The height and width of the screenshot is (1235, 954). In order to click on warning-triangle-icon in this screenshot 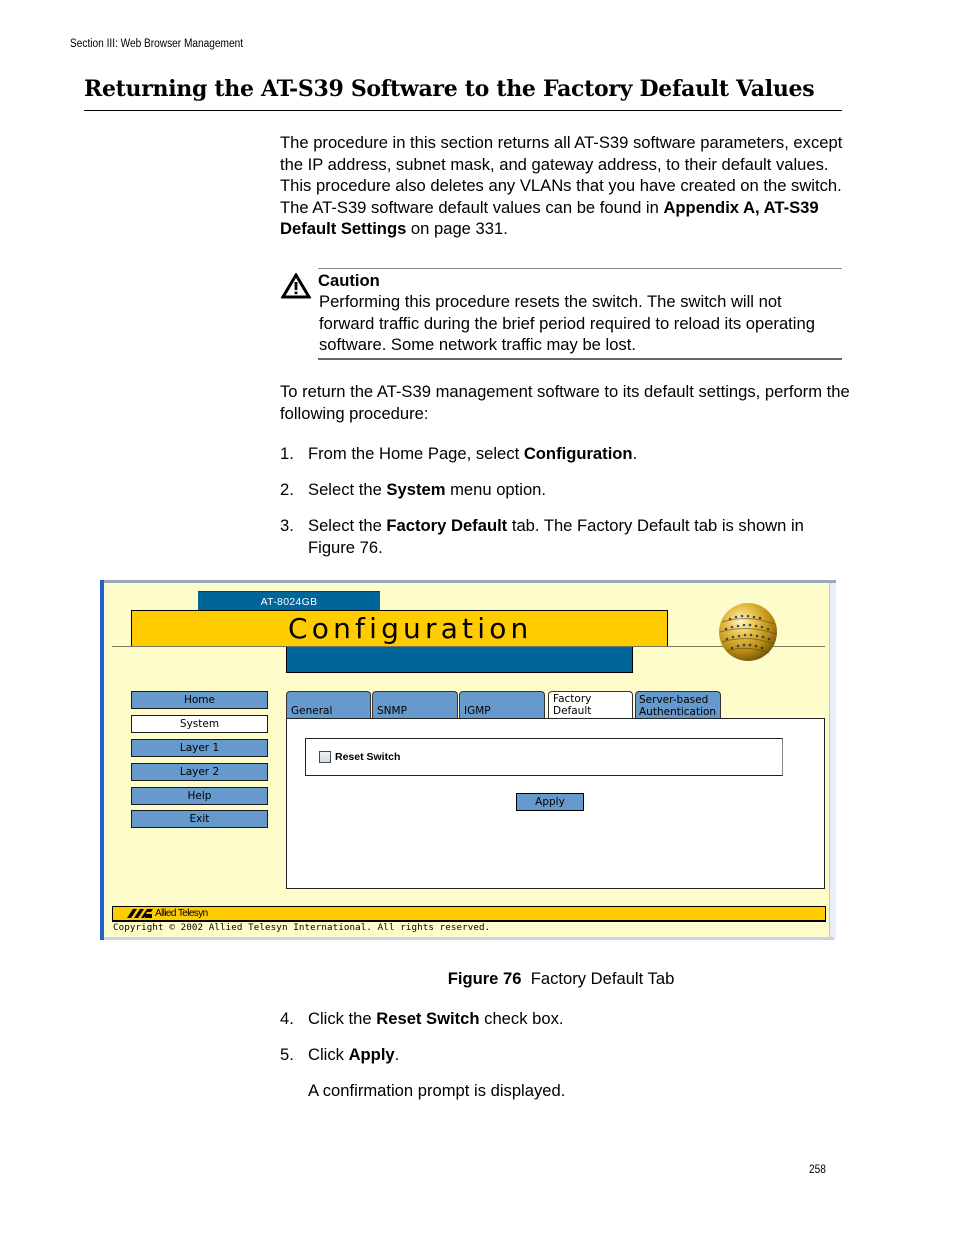, I will do `click(296, 286)`.